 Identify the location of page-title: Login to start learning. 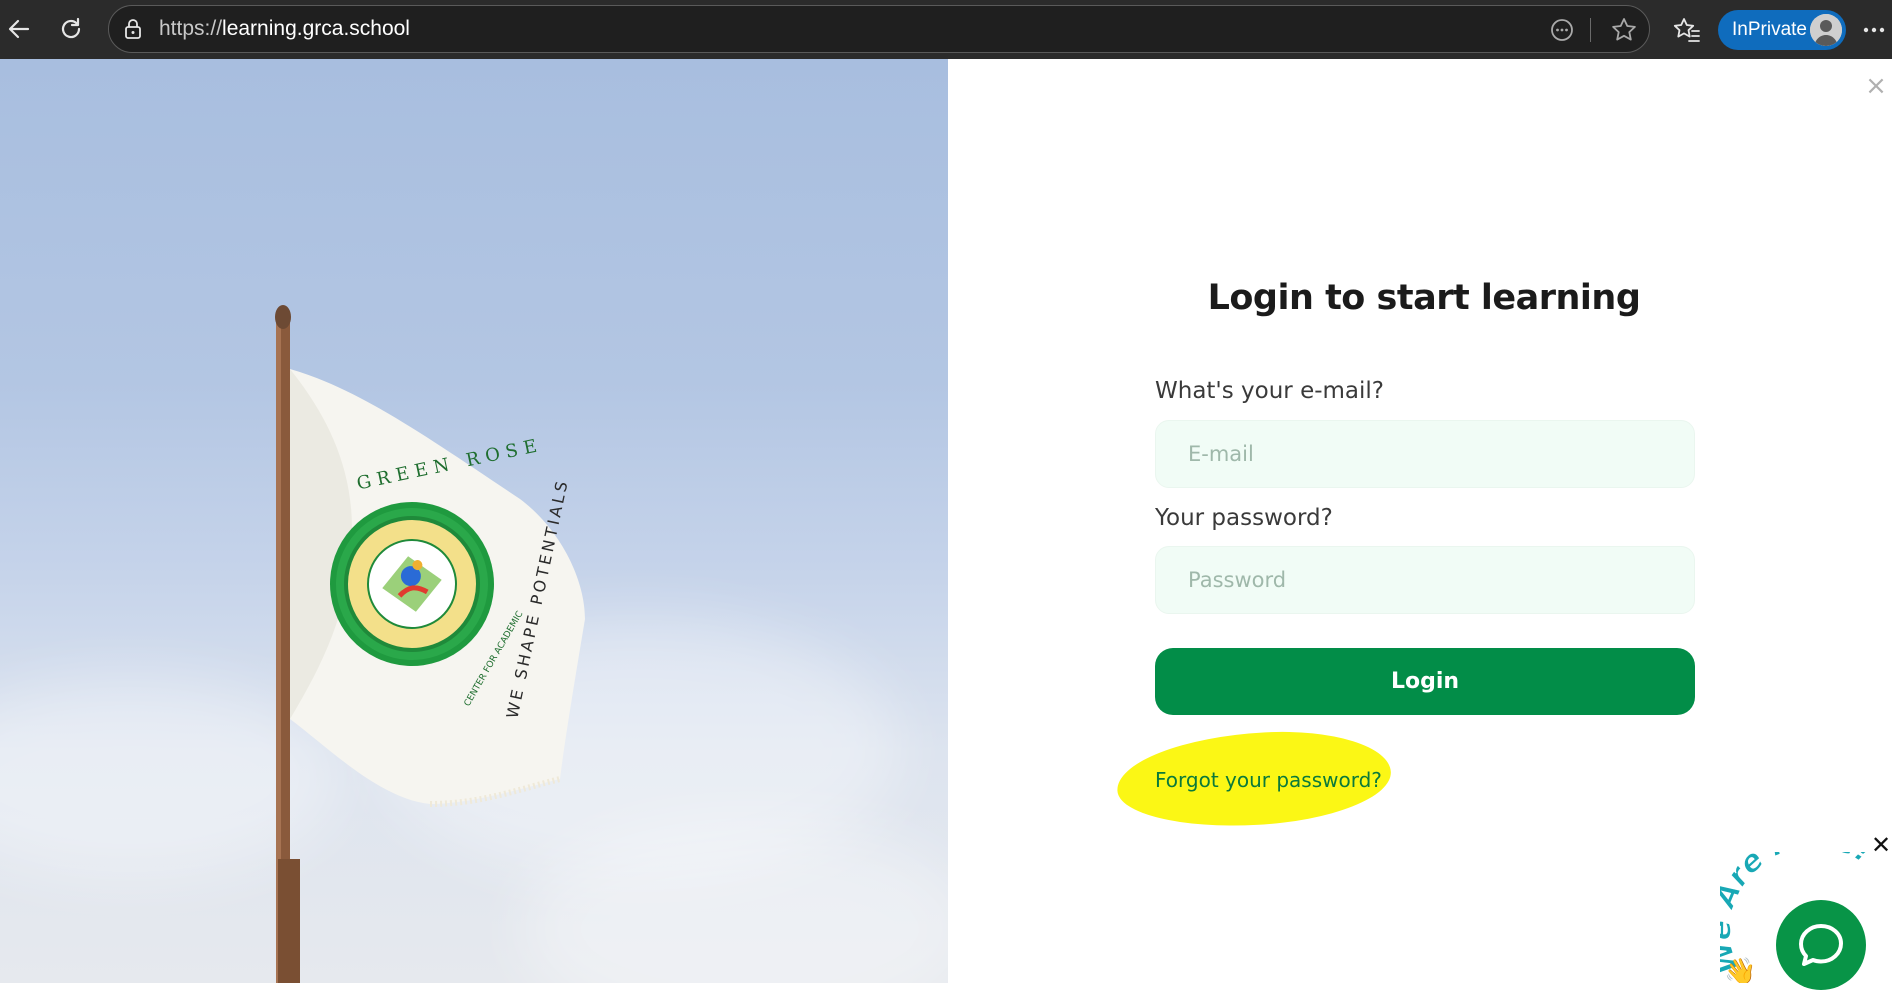
(1424, 298).